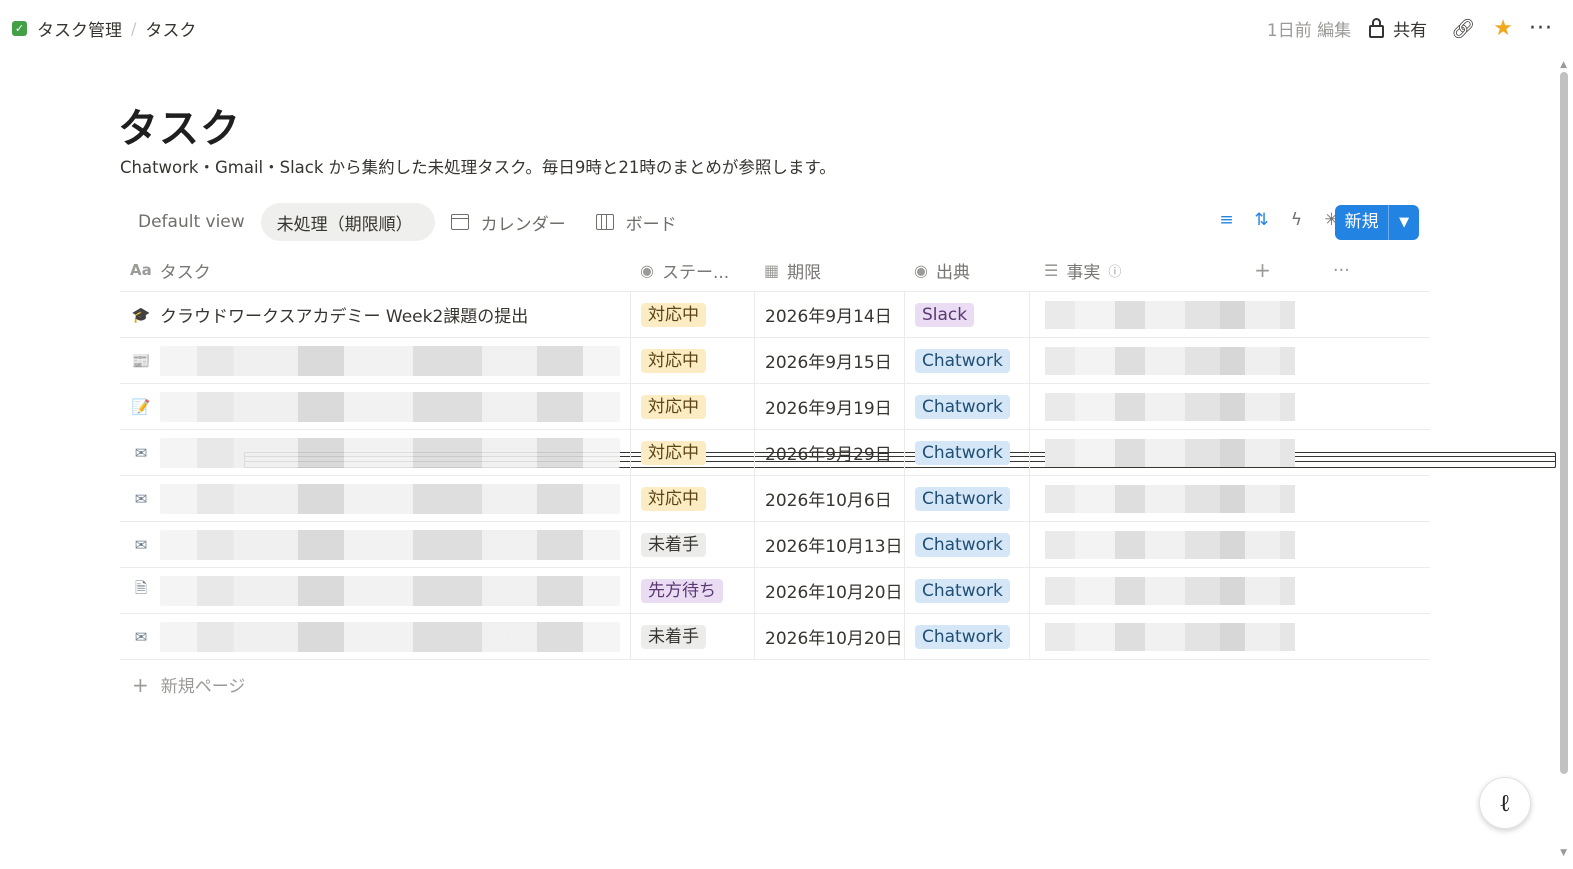  What do you see at coordinates (1309, 30) in the screenshot?
I see `edited-timestamp: 1日前 編集` at bounding box center [1309, 30].